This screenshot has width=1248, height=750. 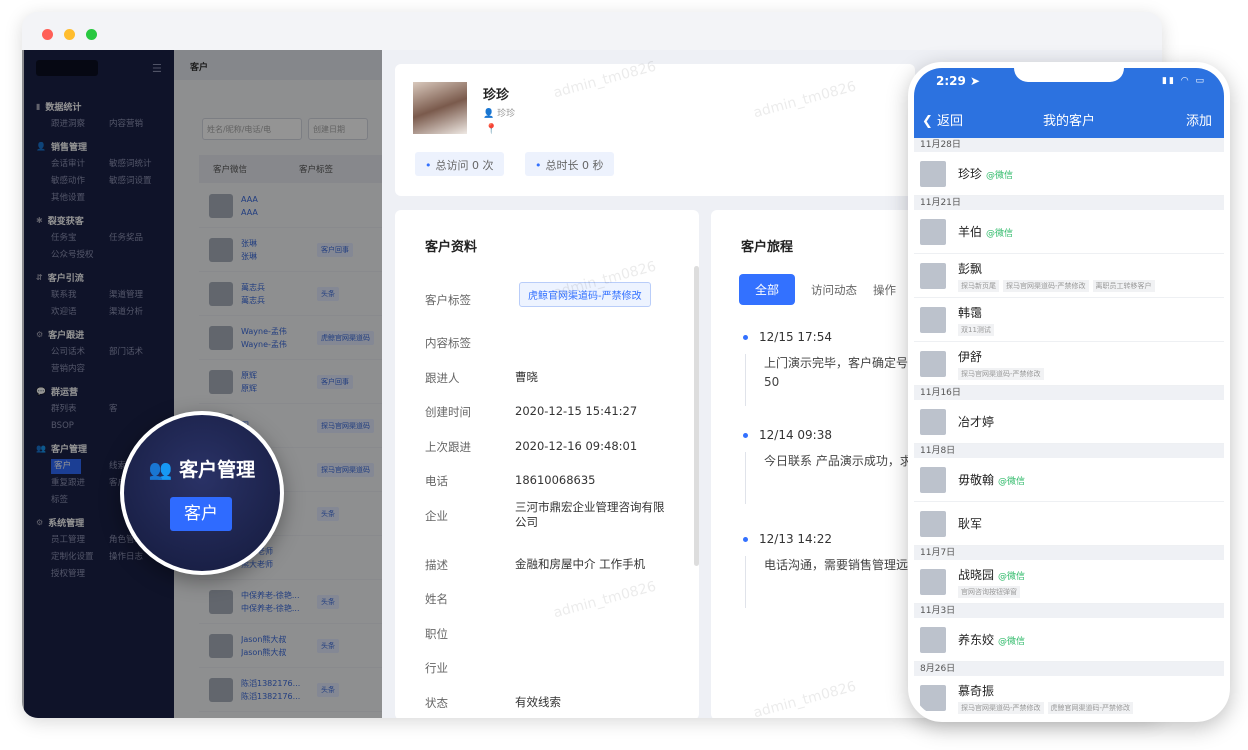 What do you see at coordinates (1123, 285) in the screenshot?
I see `contact-tag: 离职员工转移客户` at bounding box center [1123, 285].